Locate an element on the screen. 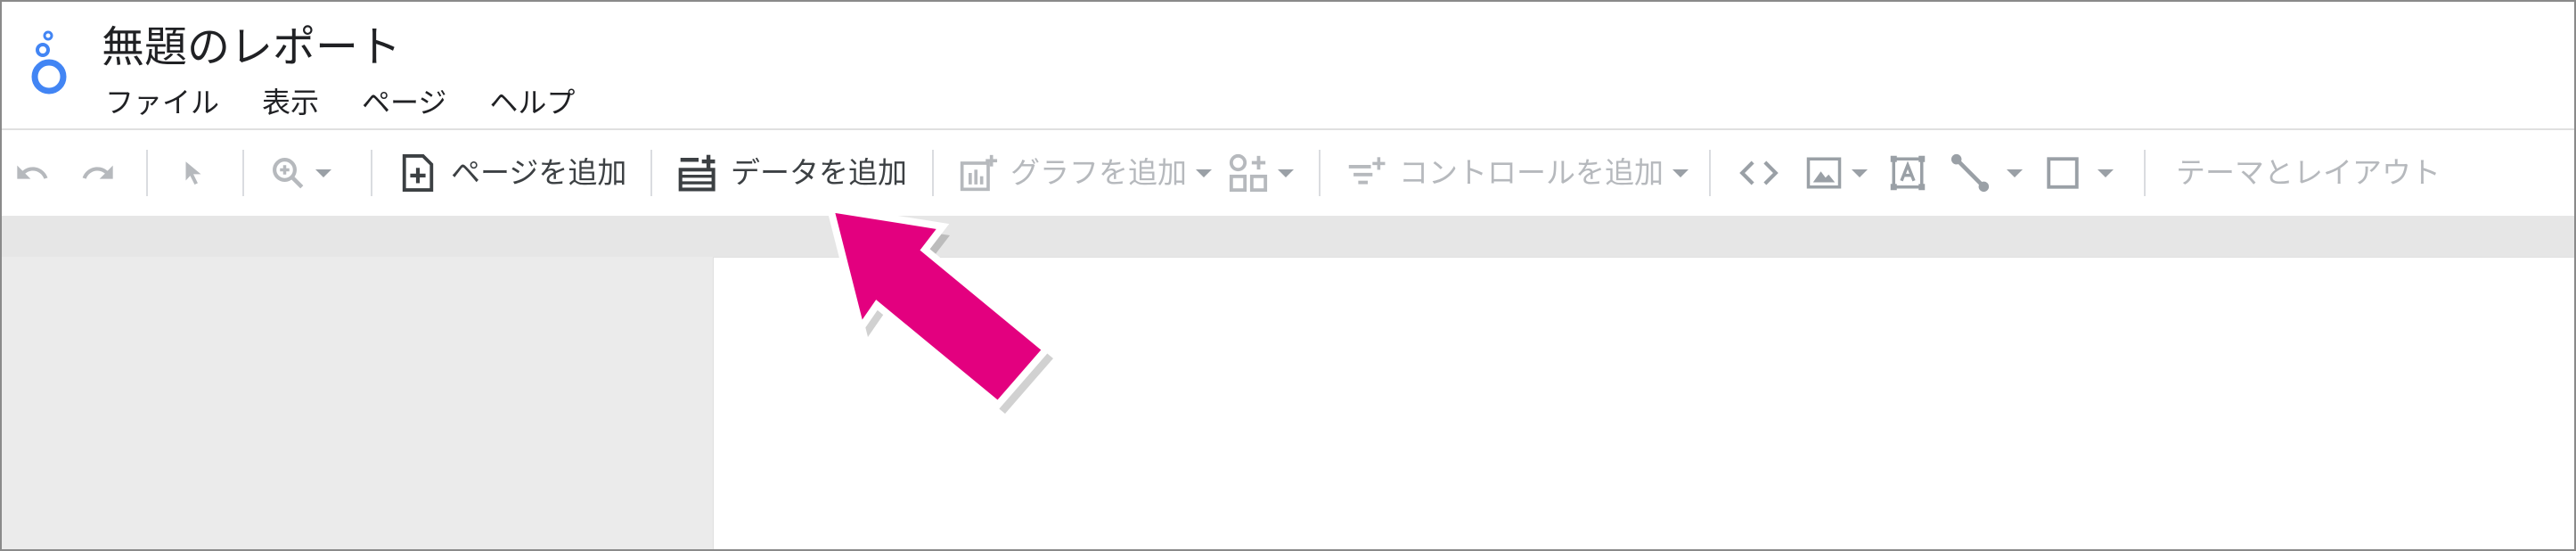 This screenshot has height=551, width=2576. line-icon is located at coordinates (1970, 173).